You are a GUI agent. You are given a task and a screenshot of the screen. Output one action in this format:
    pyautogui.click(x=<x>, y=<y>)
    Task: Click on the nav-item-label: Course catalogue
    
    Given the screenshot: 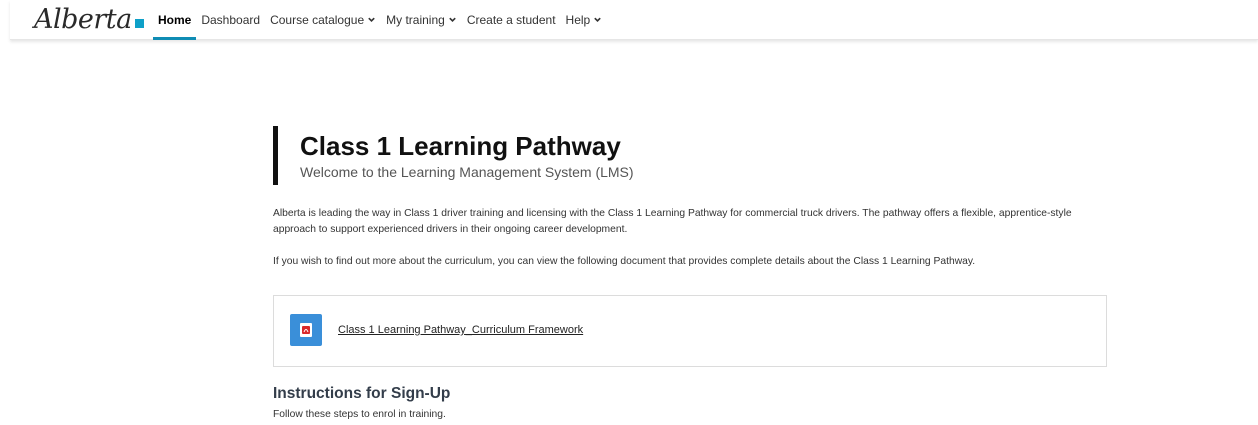 What is the action you would take?
    pyautogui.click(x=317, y=19)
    